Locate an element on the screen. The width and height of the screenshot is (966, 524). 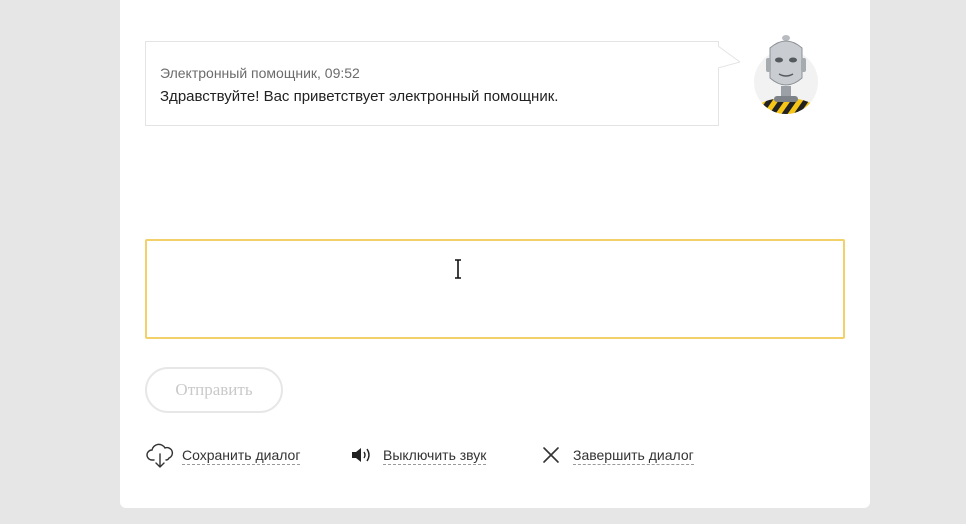
save-dialog-label: Сохранить диалог is located at coordinates (241, 456).